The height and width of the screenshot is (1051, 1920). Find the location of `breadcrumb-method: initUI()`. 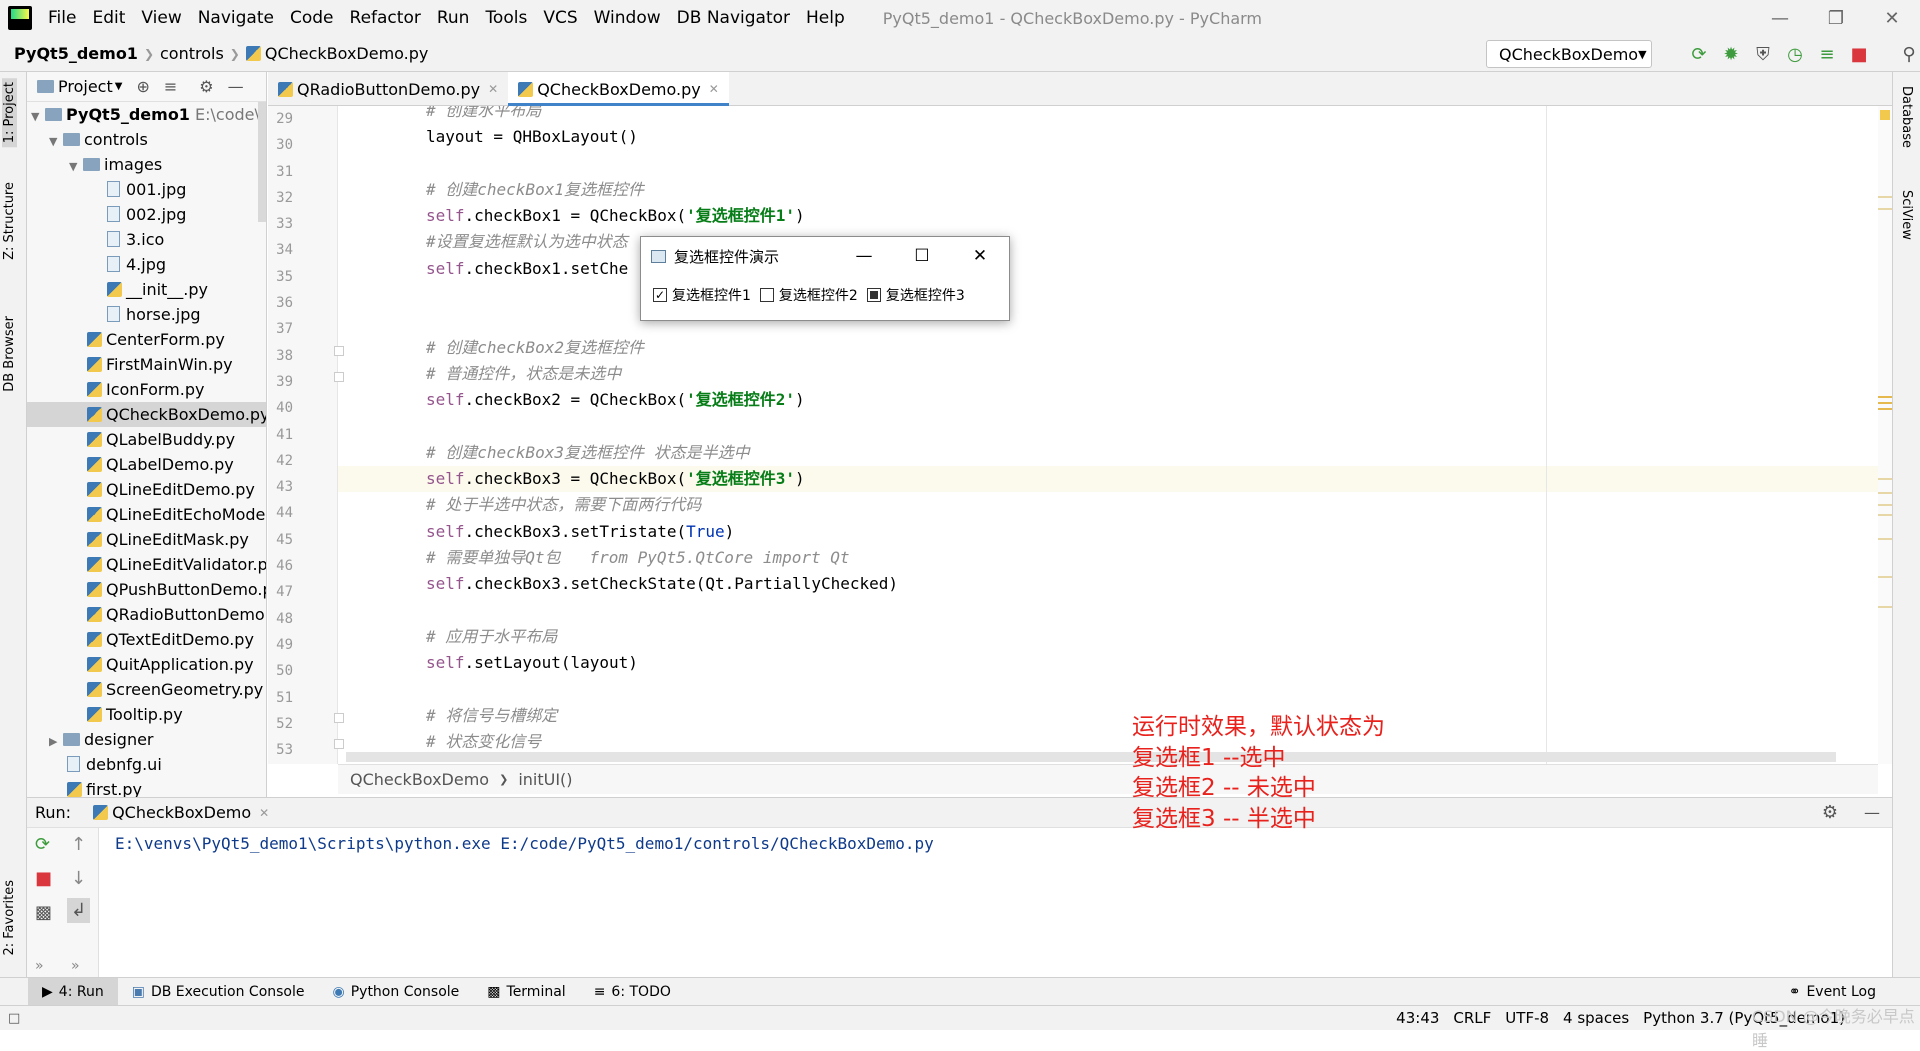

breadcrumb-method: initUI() is located at coordinates (545, 779).